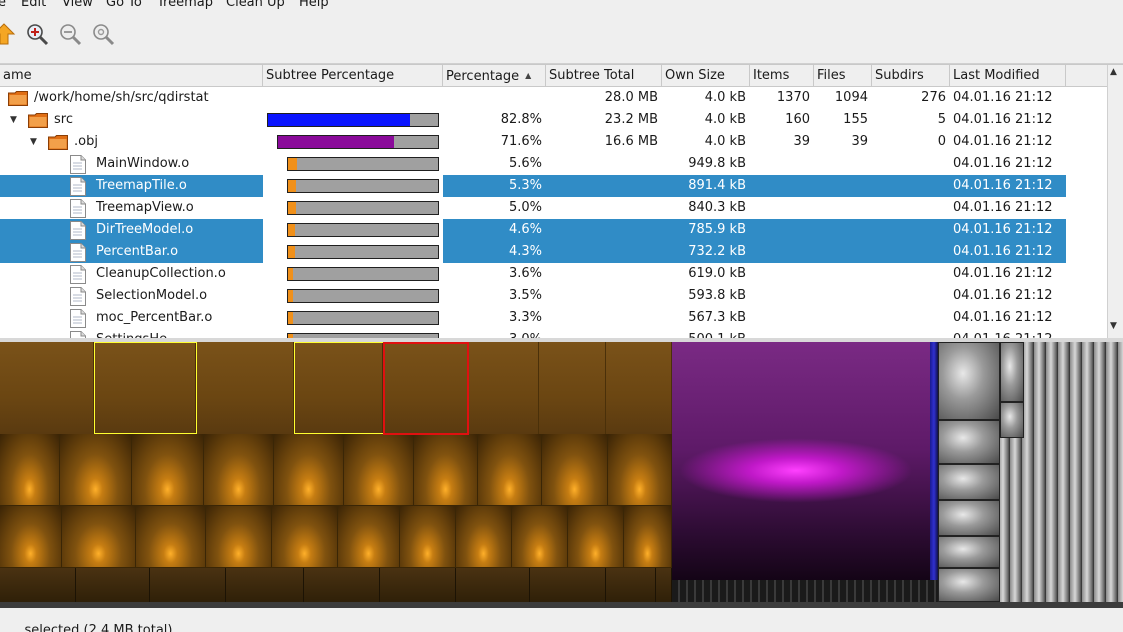 The height and width of the screenshot is (632, 1123). I want to click on vertical-scrollbar: ▲ ▼, so click(1115, 201).